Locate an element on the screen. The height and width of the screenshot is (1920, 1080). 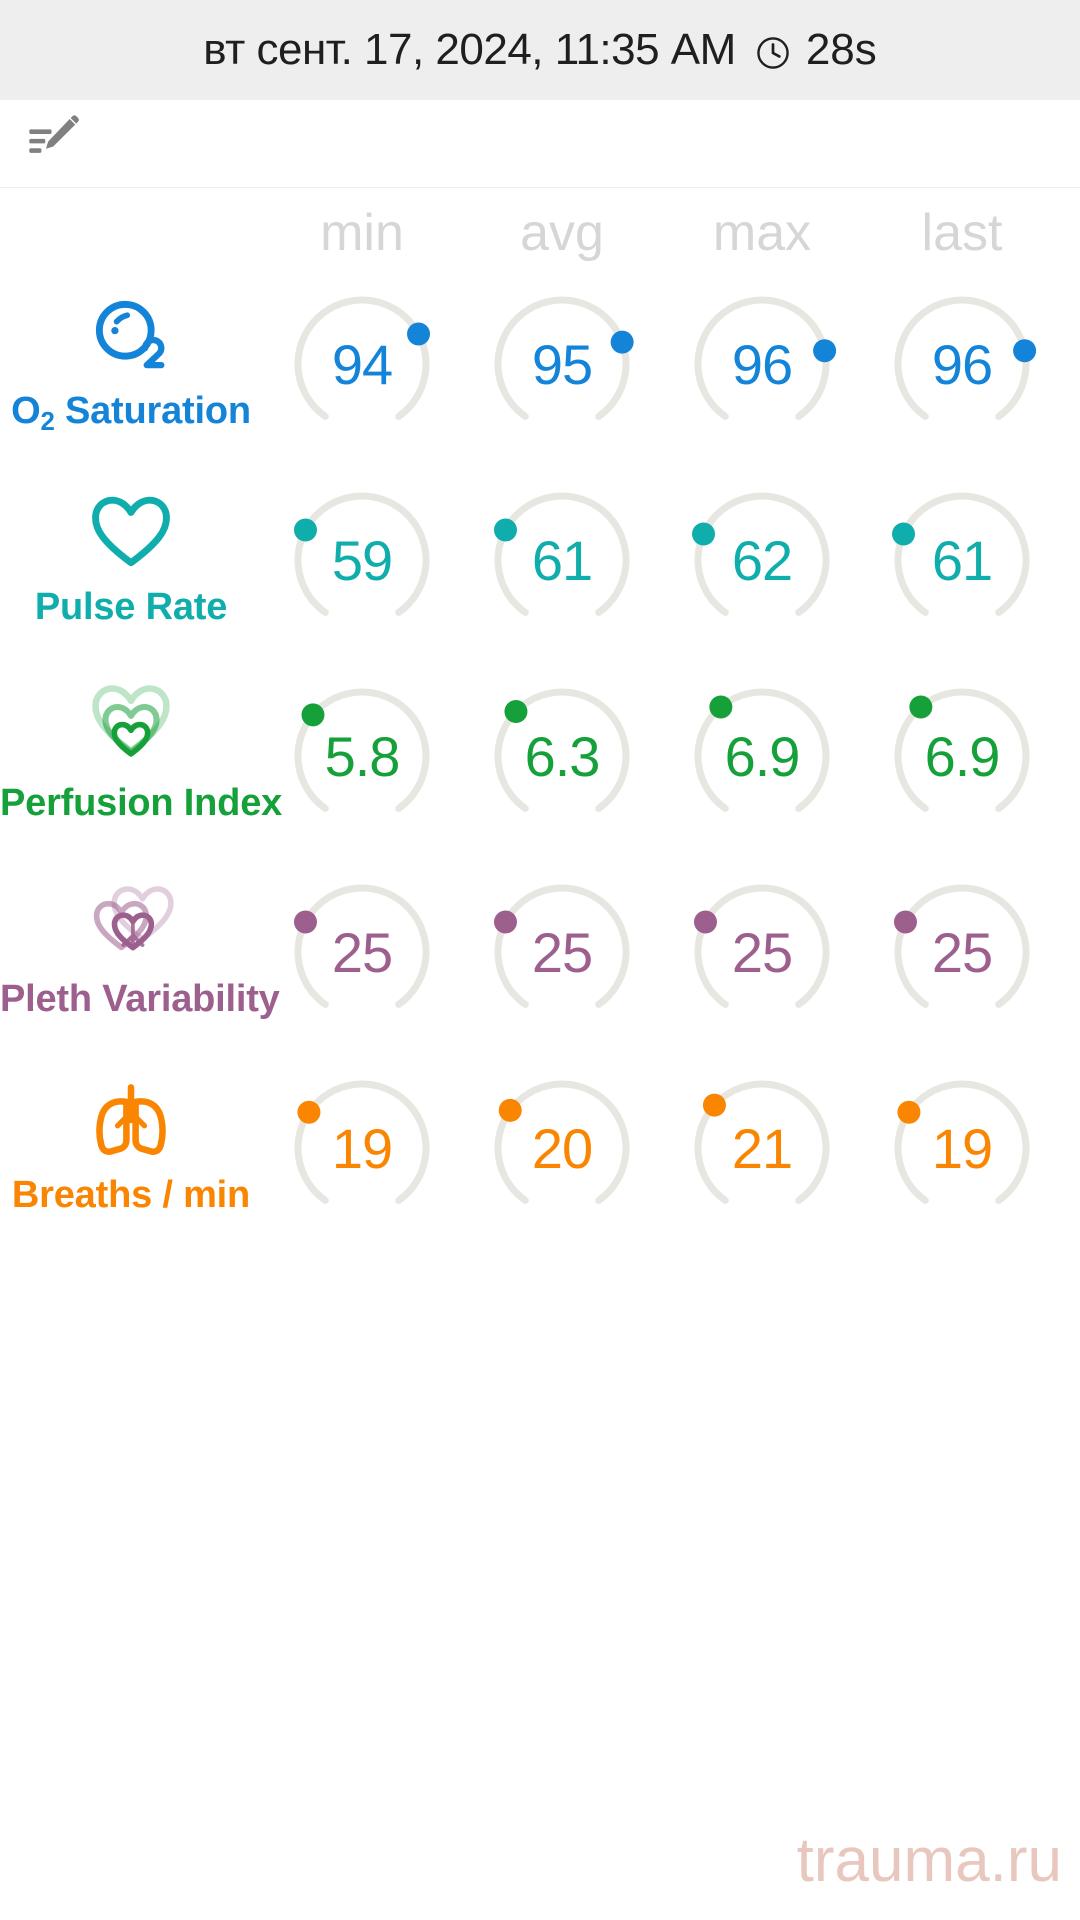
gauge-cell-min: 19 is located at coordinates (362, 1142).